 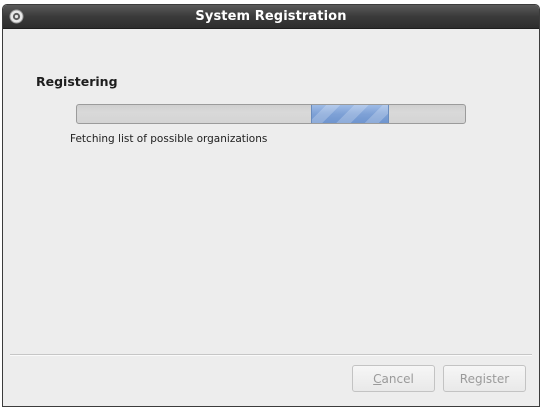 I want to click on page-heading: Registering, so click(x=77, y=81).